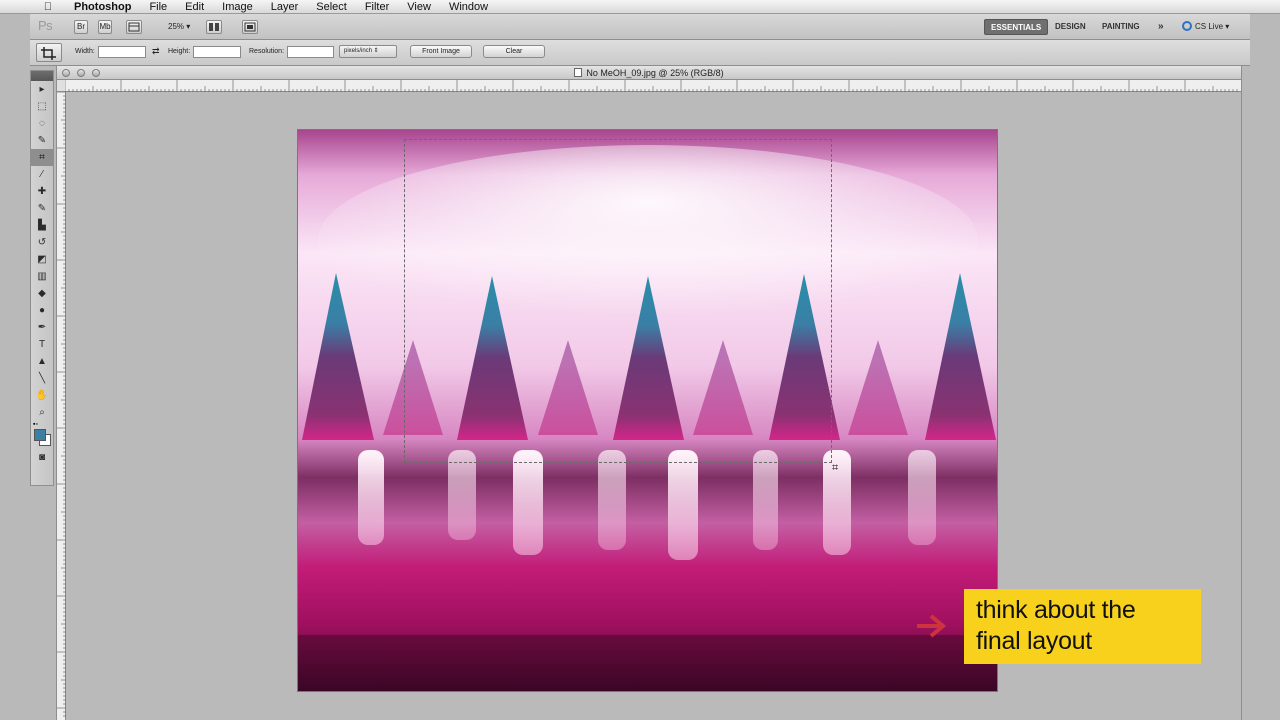 This screenshot has height=720, width=1280. Describe the element at coordinates (1161, 27) in the screenshot. I see `more-workspaces-icon: »` at that location.